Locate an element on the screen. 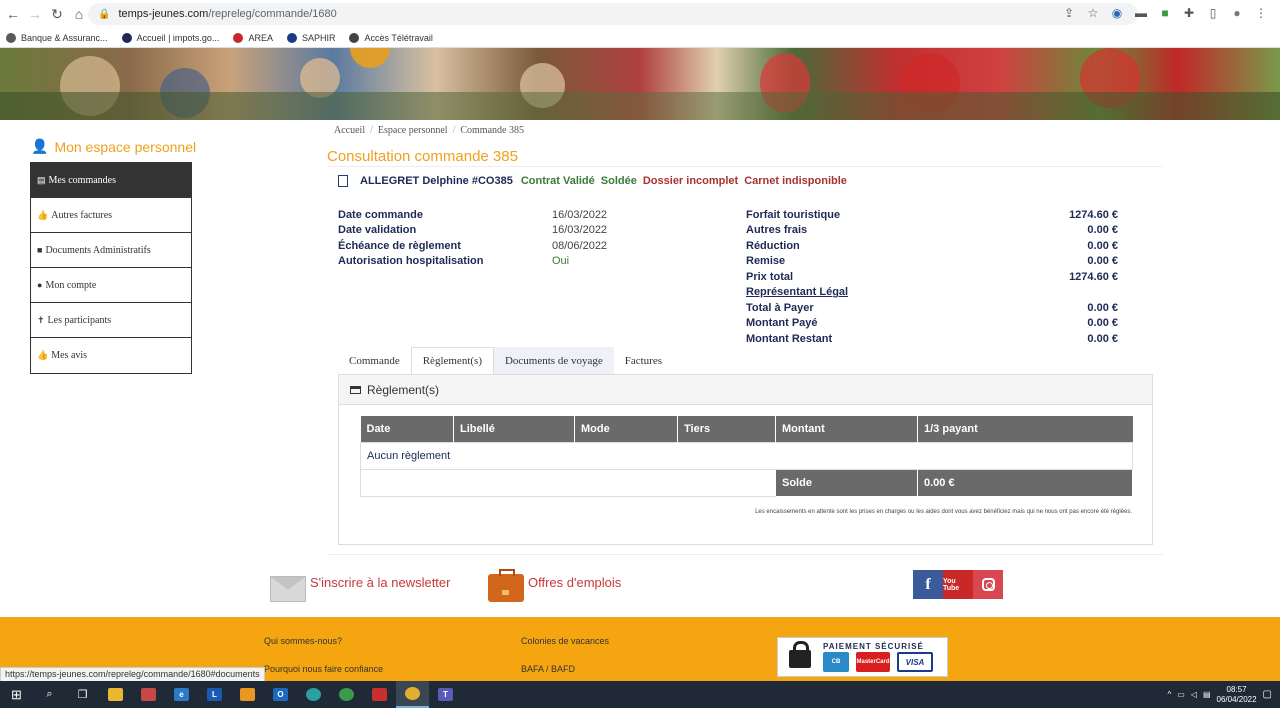 The height and width of the screenshot is (708, 1280). balance-row: Solde 0.00 € is located at coordinates (746, 482).